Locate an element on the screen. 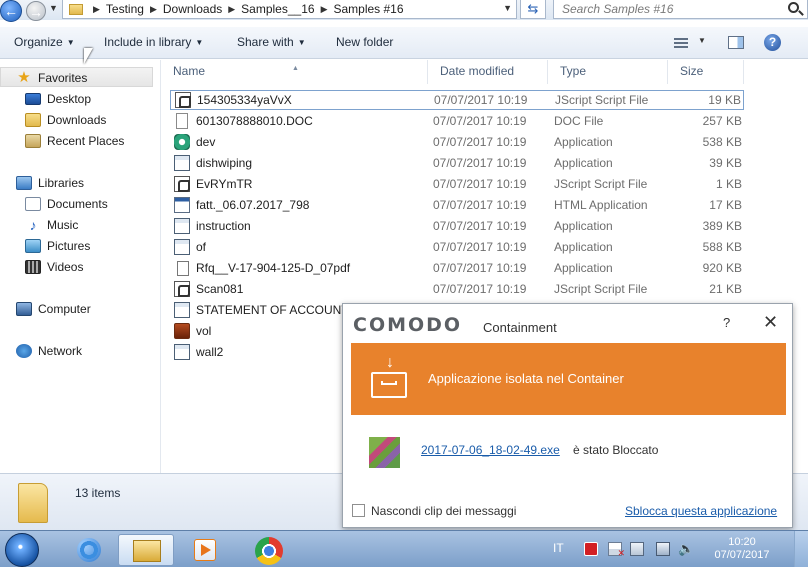 The image size is (808, 567). clock-date: 07/07/2017 is located at coordinates (742, 555).